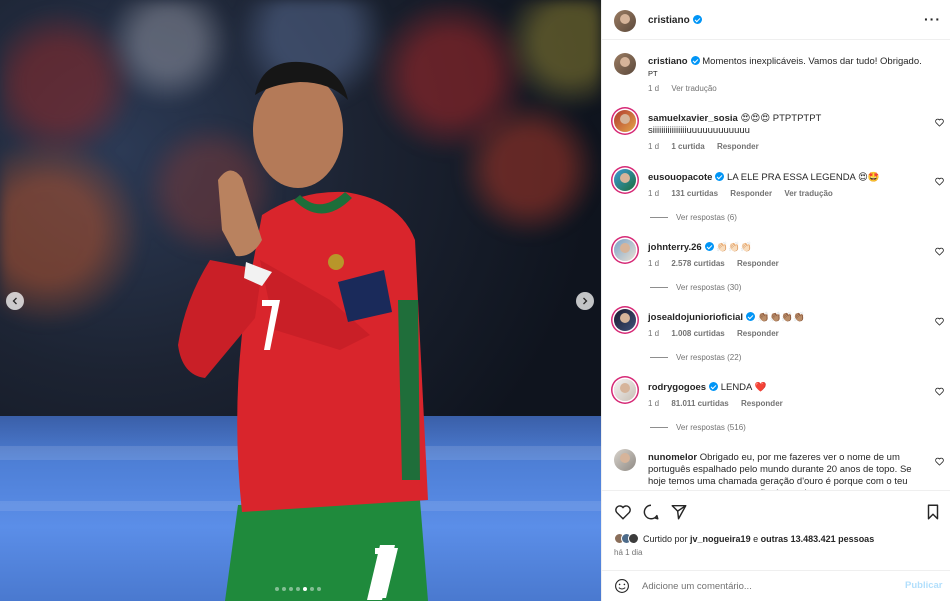 The width and height of the screenshot is (950, 601). I want to click on view-replies-button: Ver respostas (516), so click(698, 427).